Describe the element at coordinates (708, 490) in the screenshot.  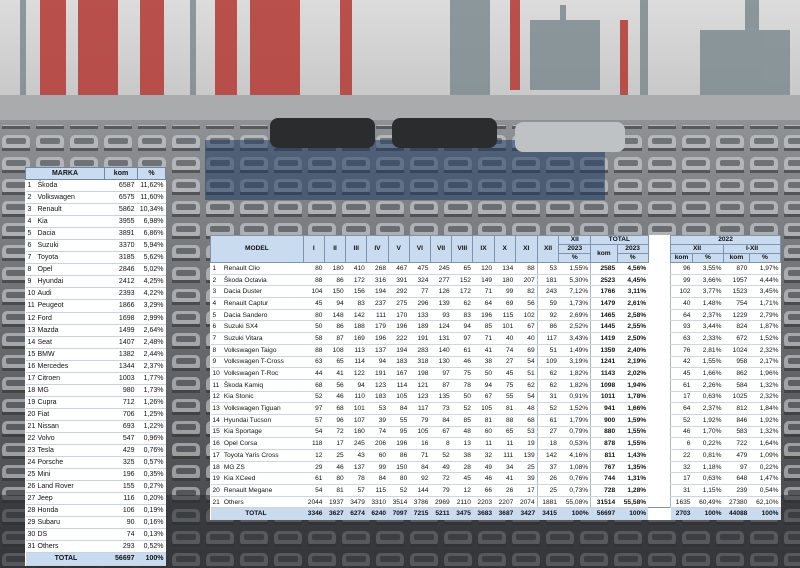
I see `prev-xii-share: 1,15%` at that location.